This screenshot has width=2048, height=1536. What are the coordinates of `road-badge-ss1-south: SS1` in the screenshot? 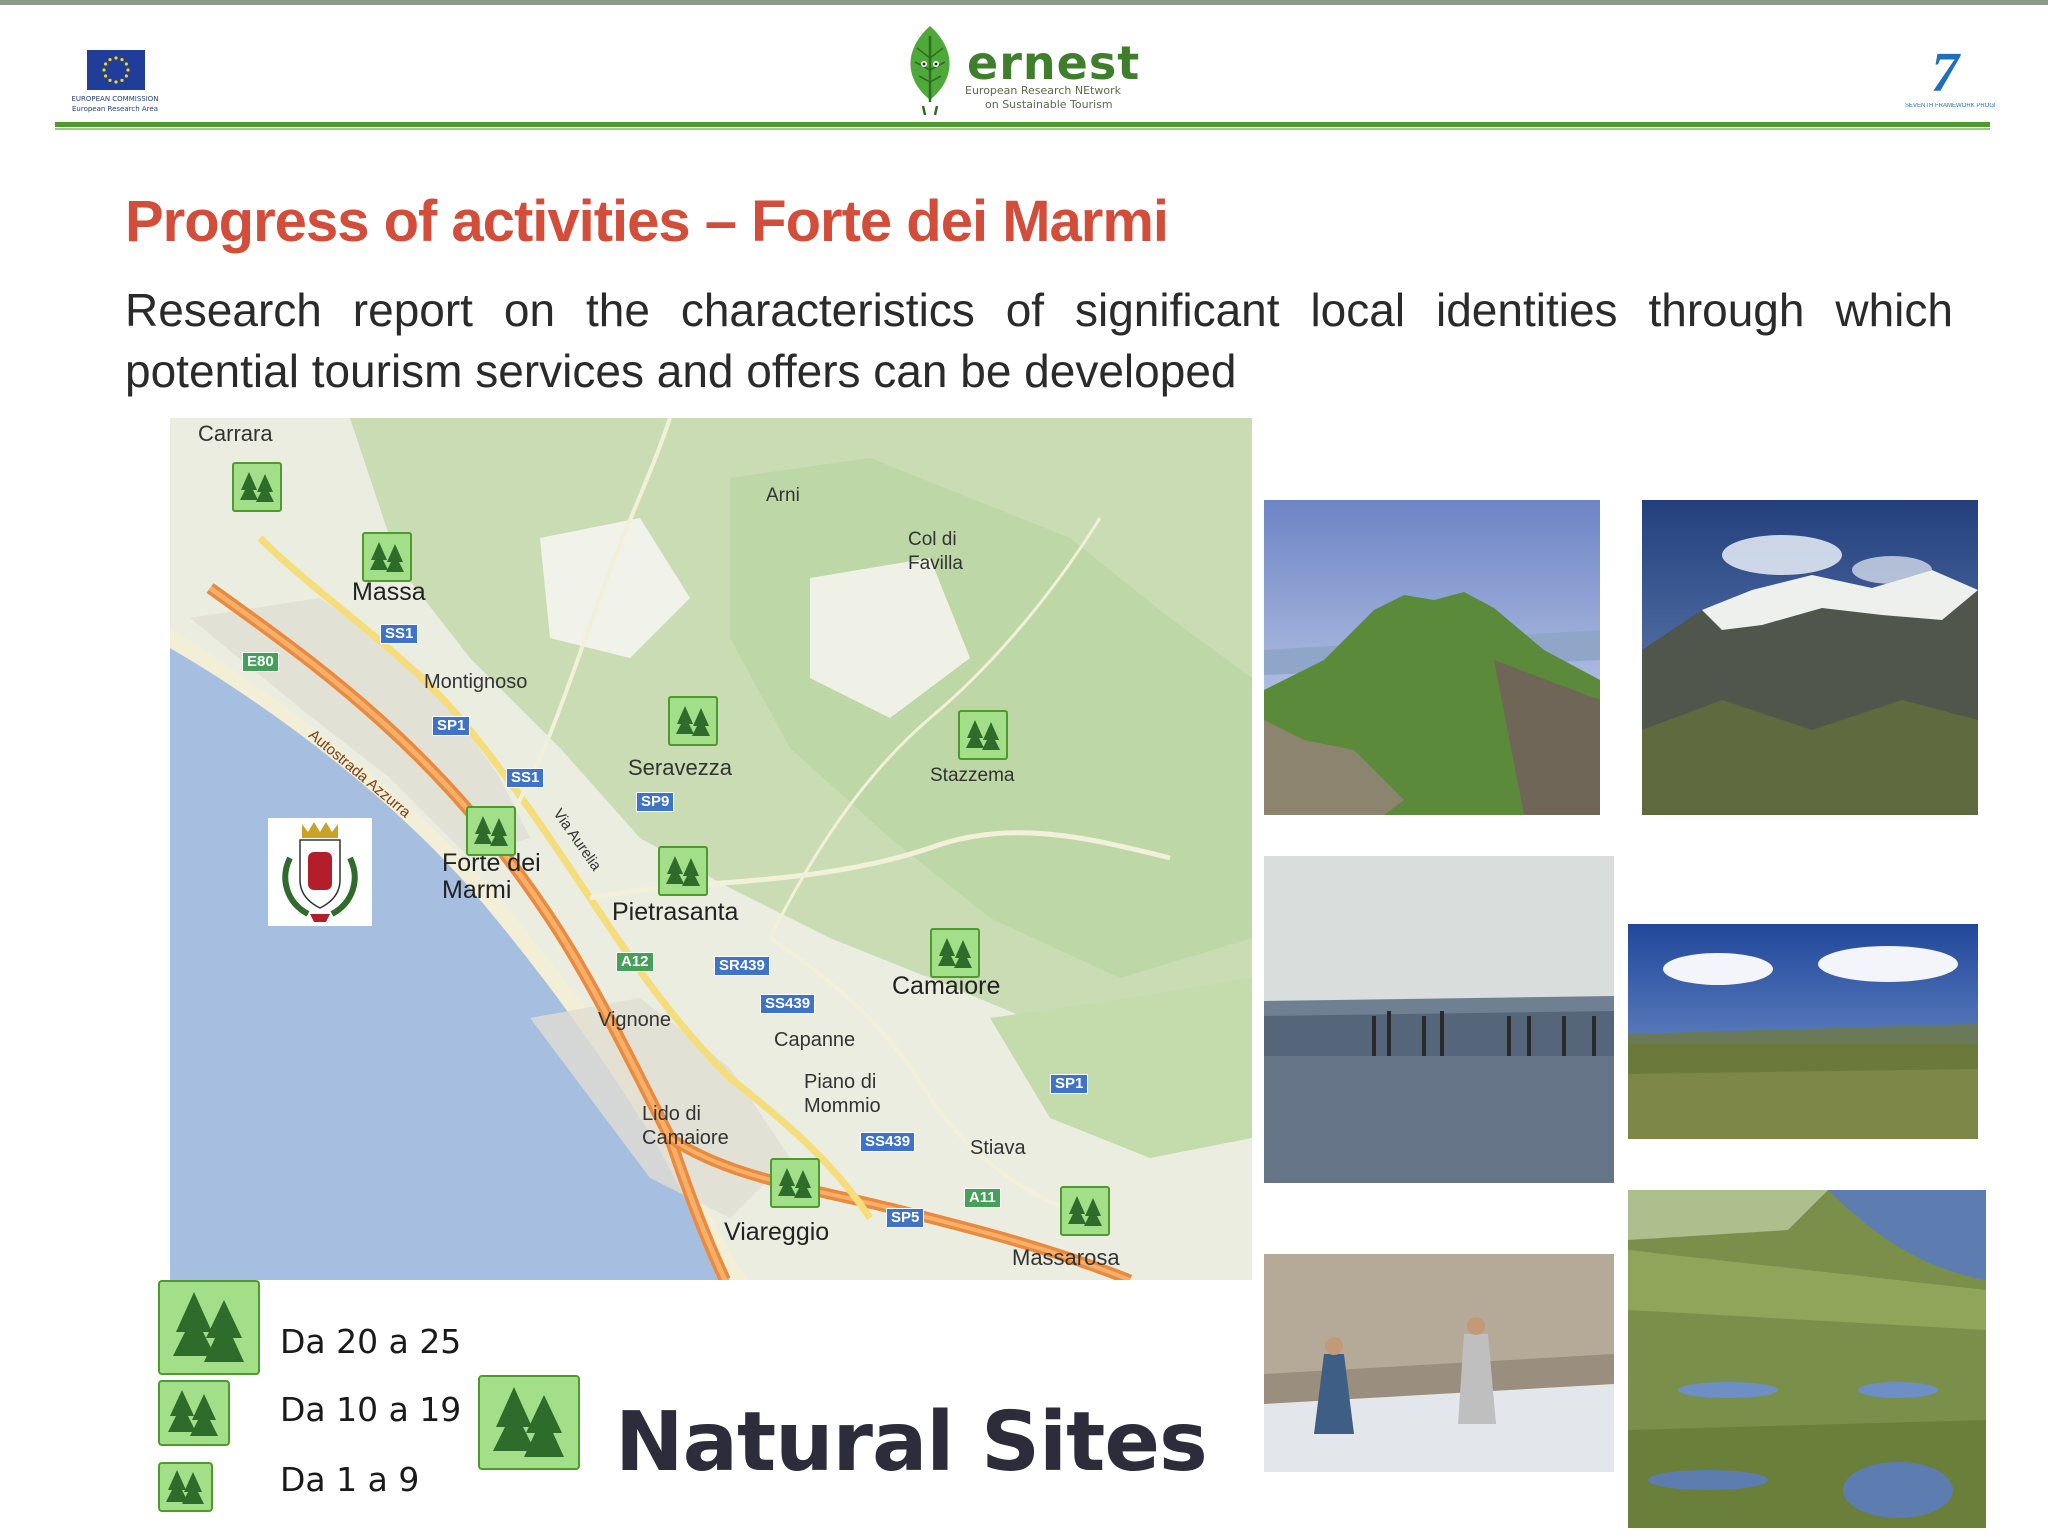 It's located at (525, 778).